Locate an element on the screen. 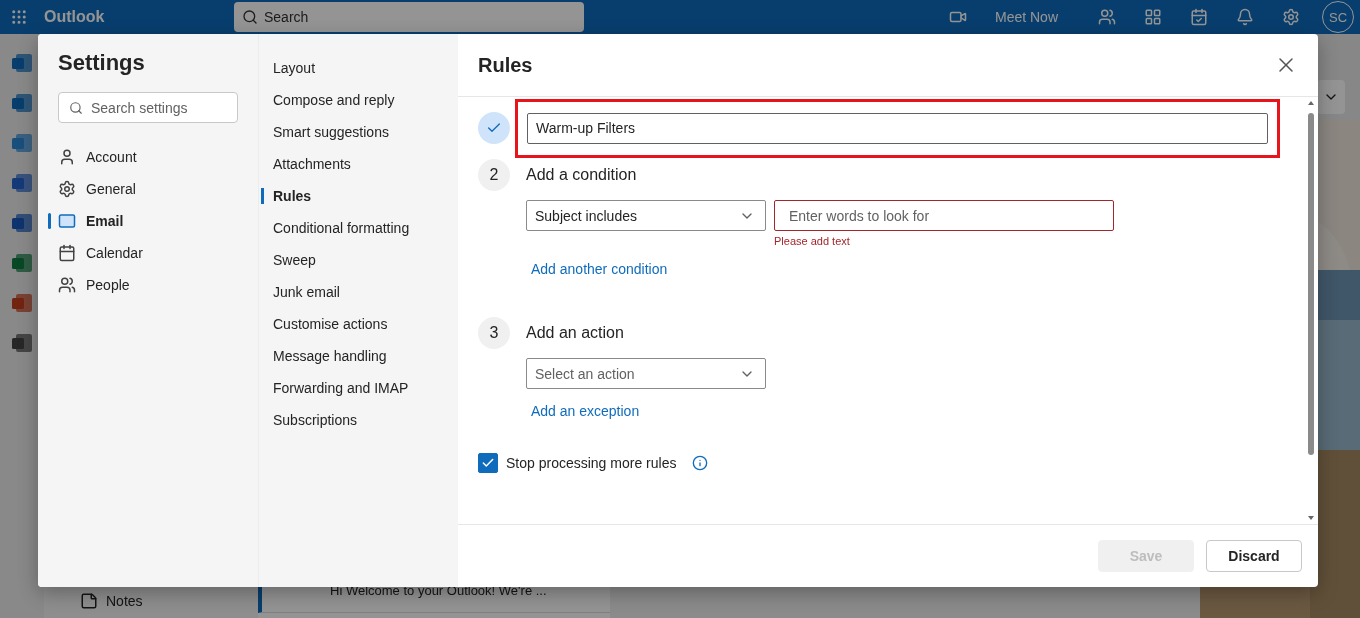  settings-section: Customise actions is located at coordinates (359, 324).